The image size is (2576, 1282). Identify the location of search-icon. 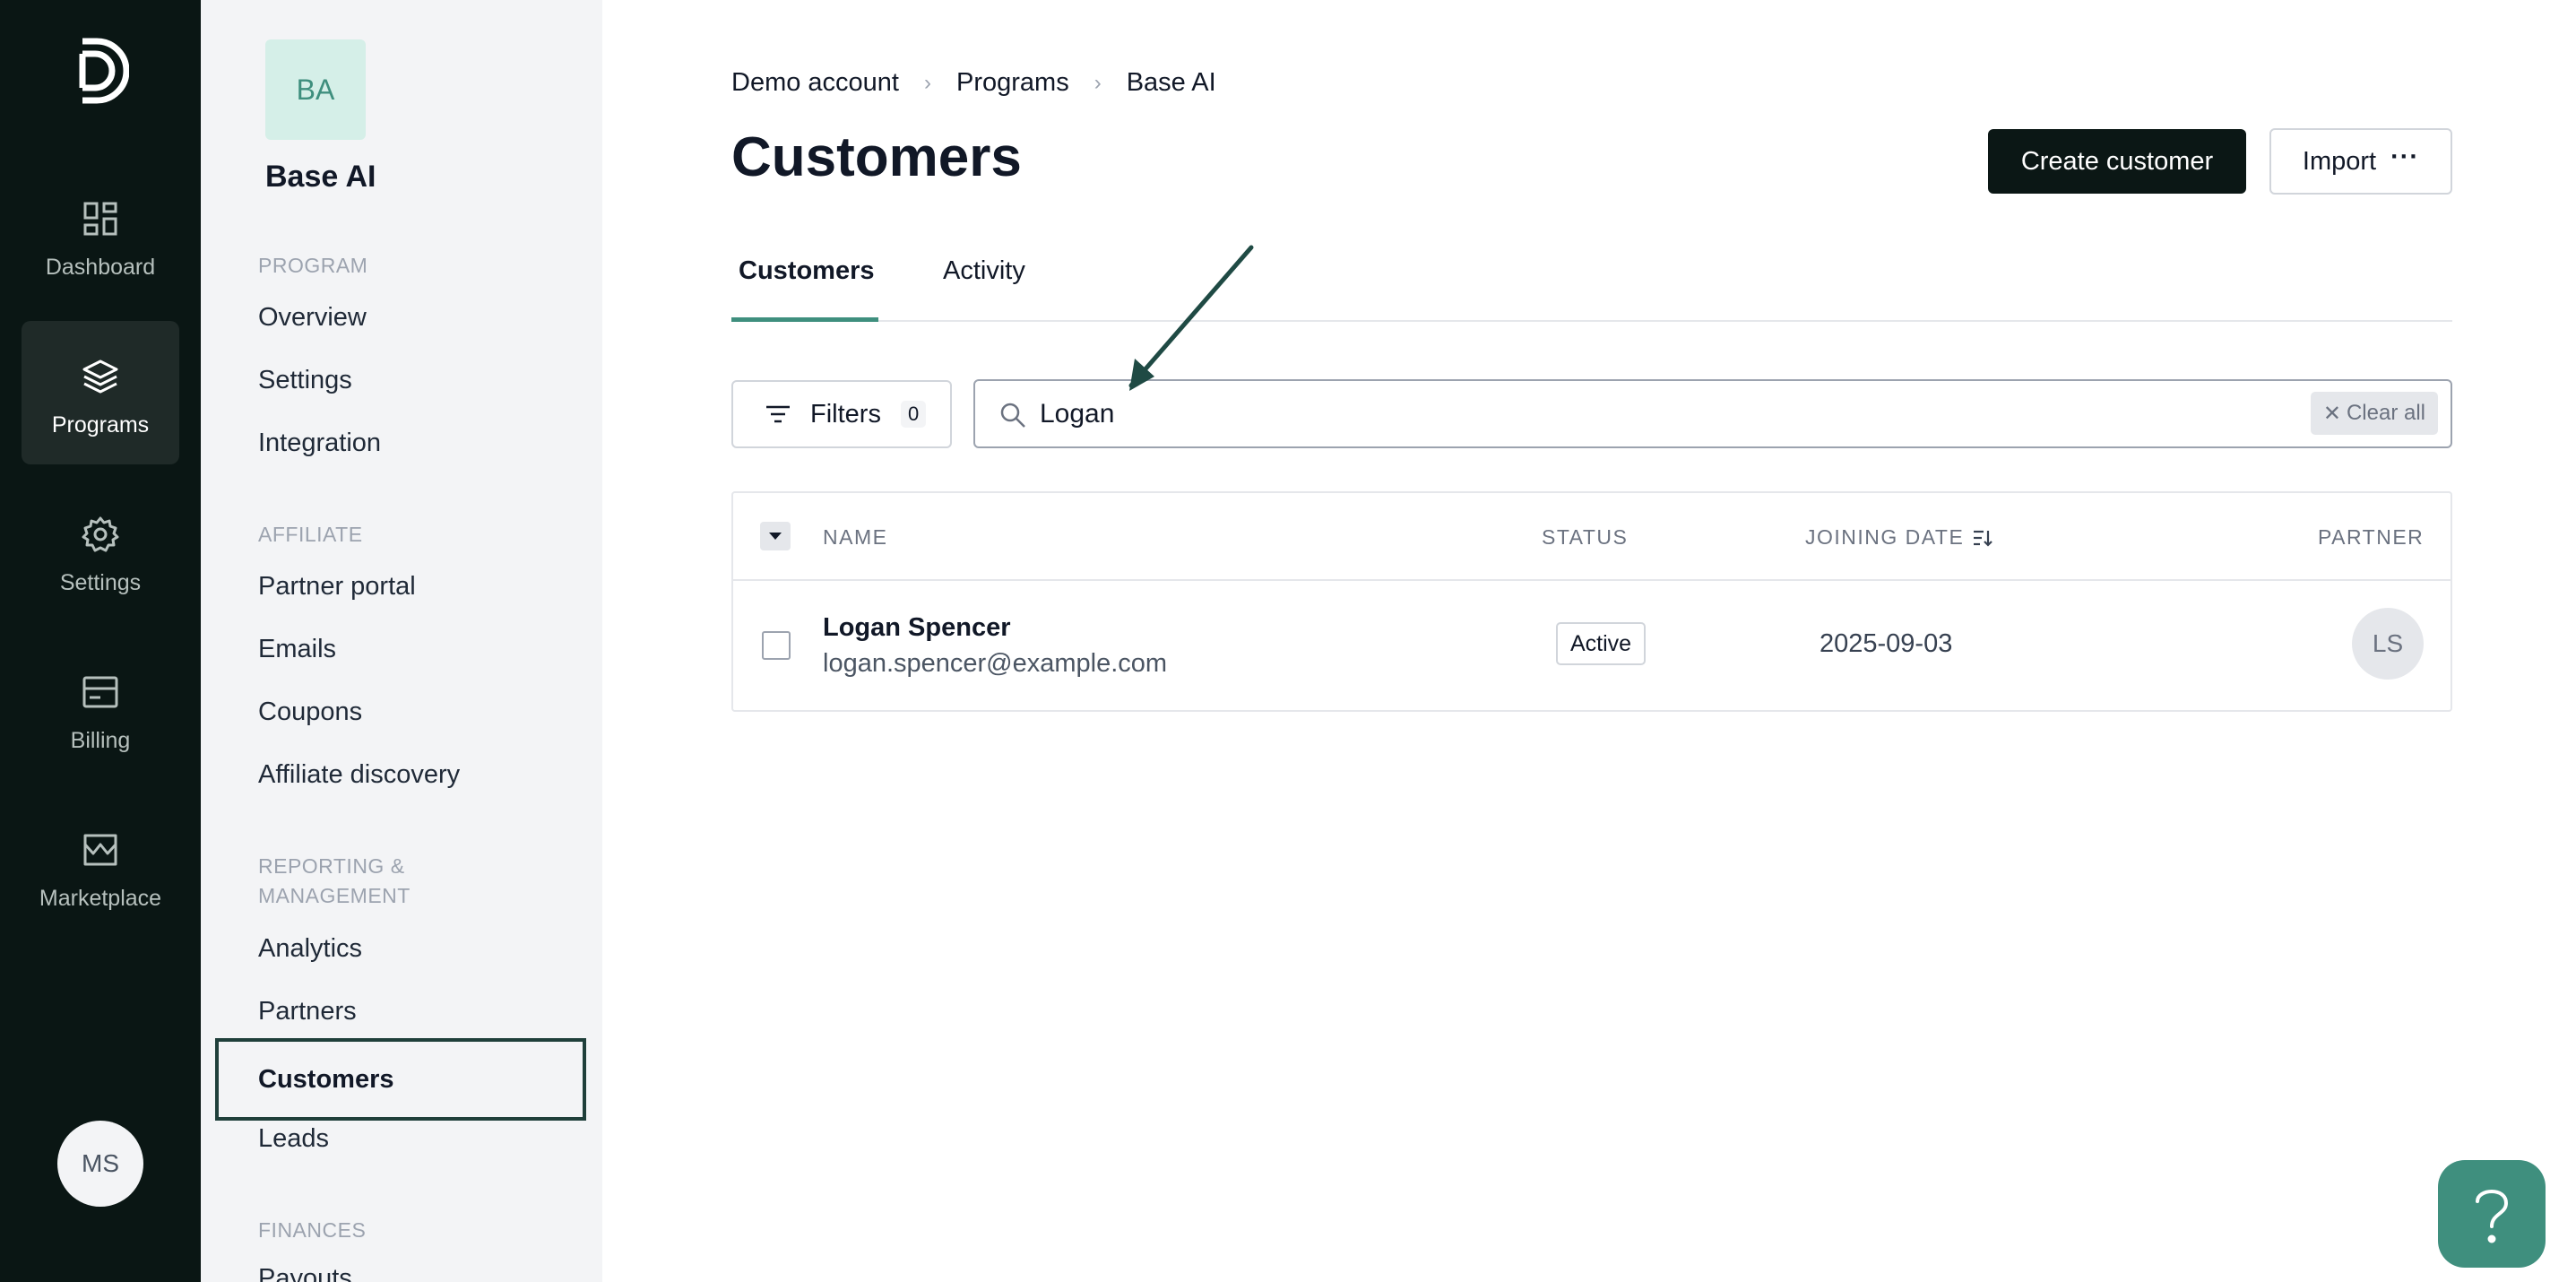
(1012, 416).